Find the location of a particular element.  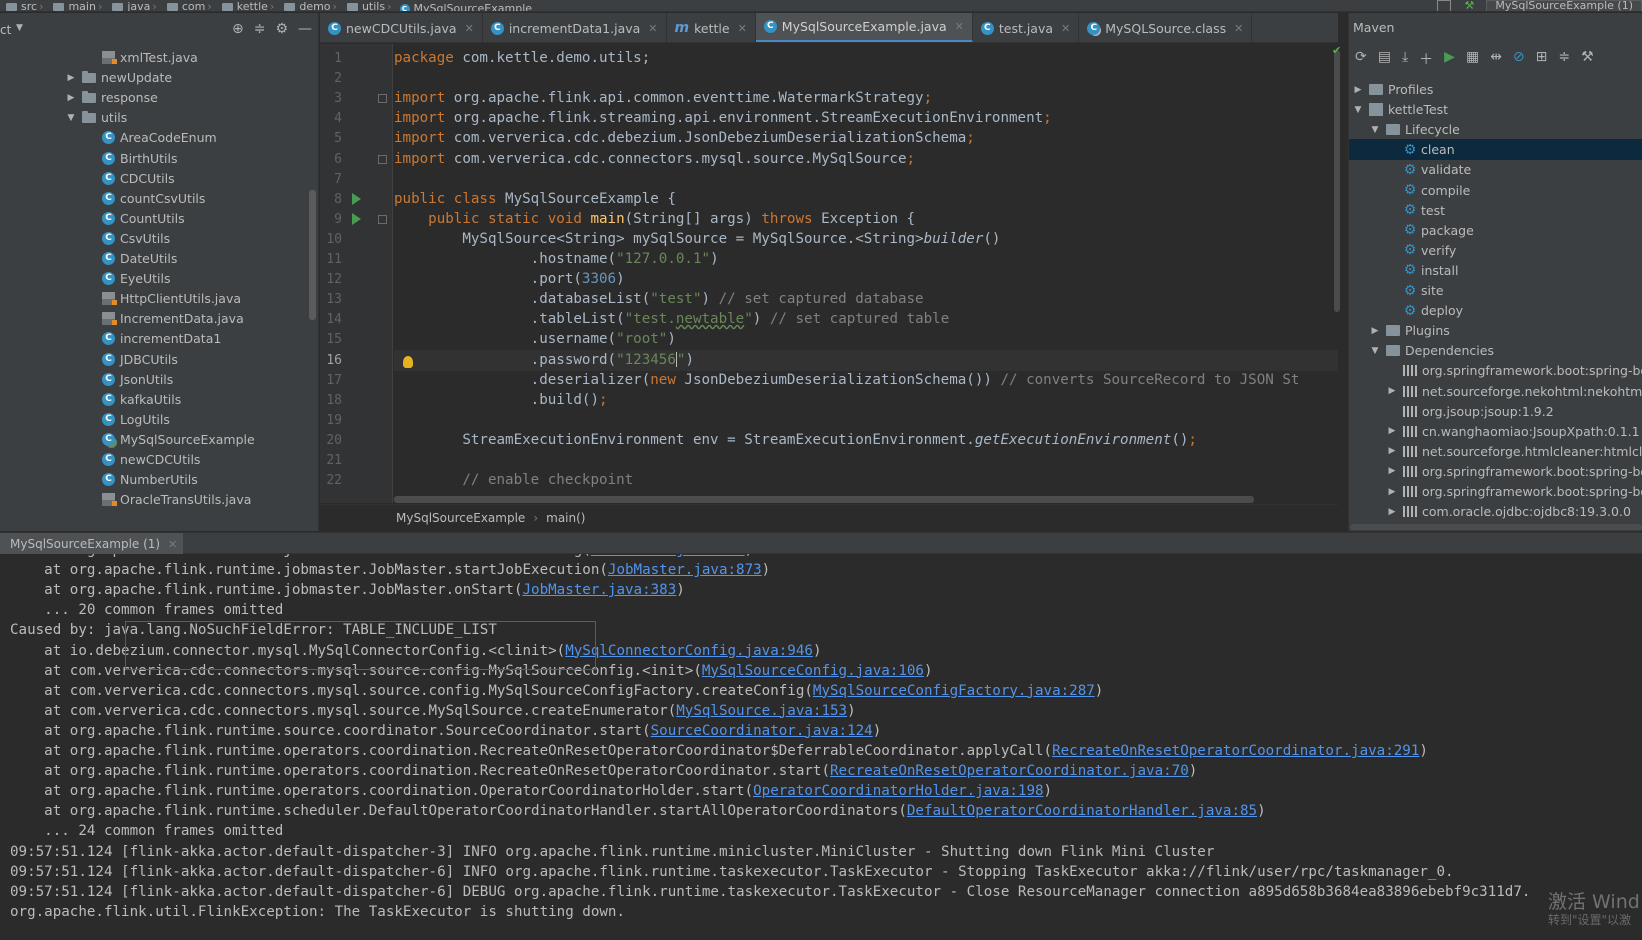

editor-tab: CincrementData1.java ✕ is located at coordinates (575, 27).